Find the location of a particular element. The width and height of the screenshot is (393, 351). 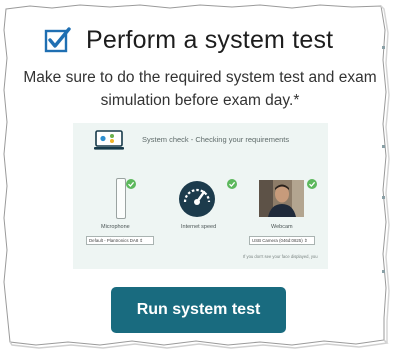

webcam-preview is located at coordinates (281, 198).